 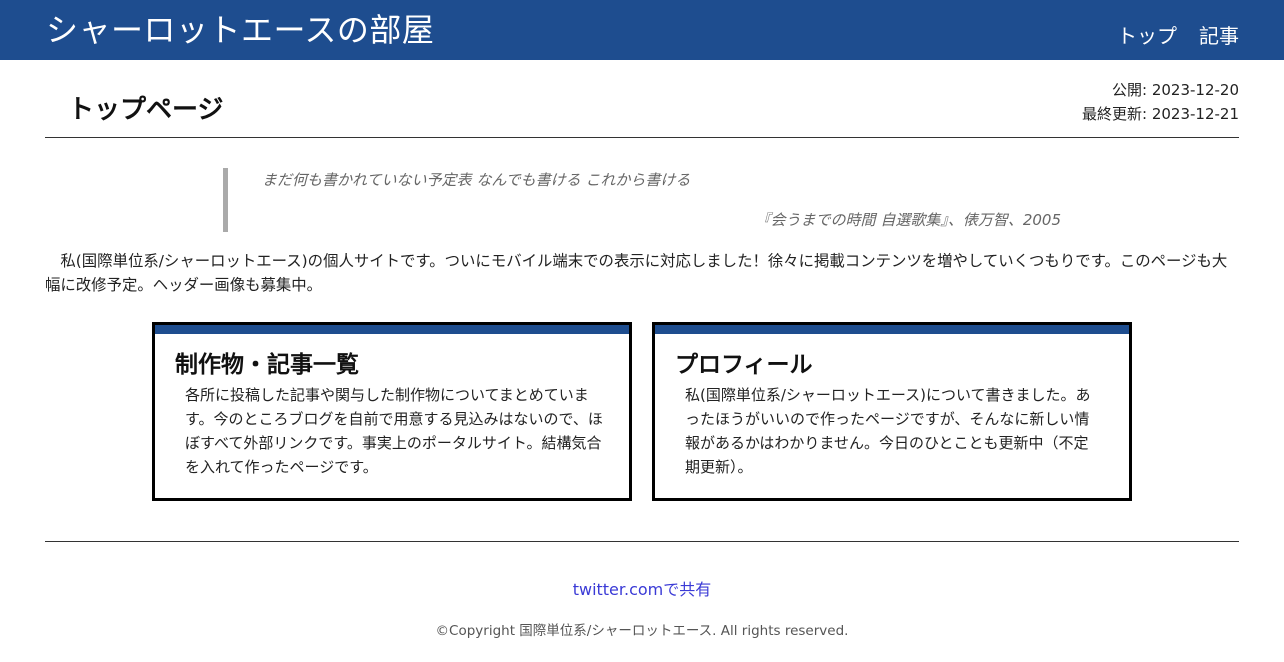 What do you see at coordinates (1147, 36) in the screenshot?
I see `nav-top-link: トップ` at bounding box center [1147, 36].